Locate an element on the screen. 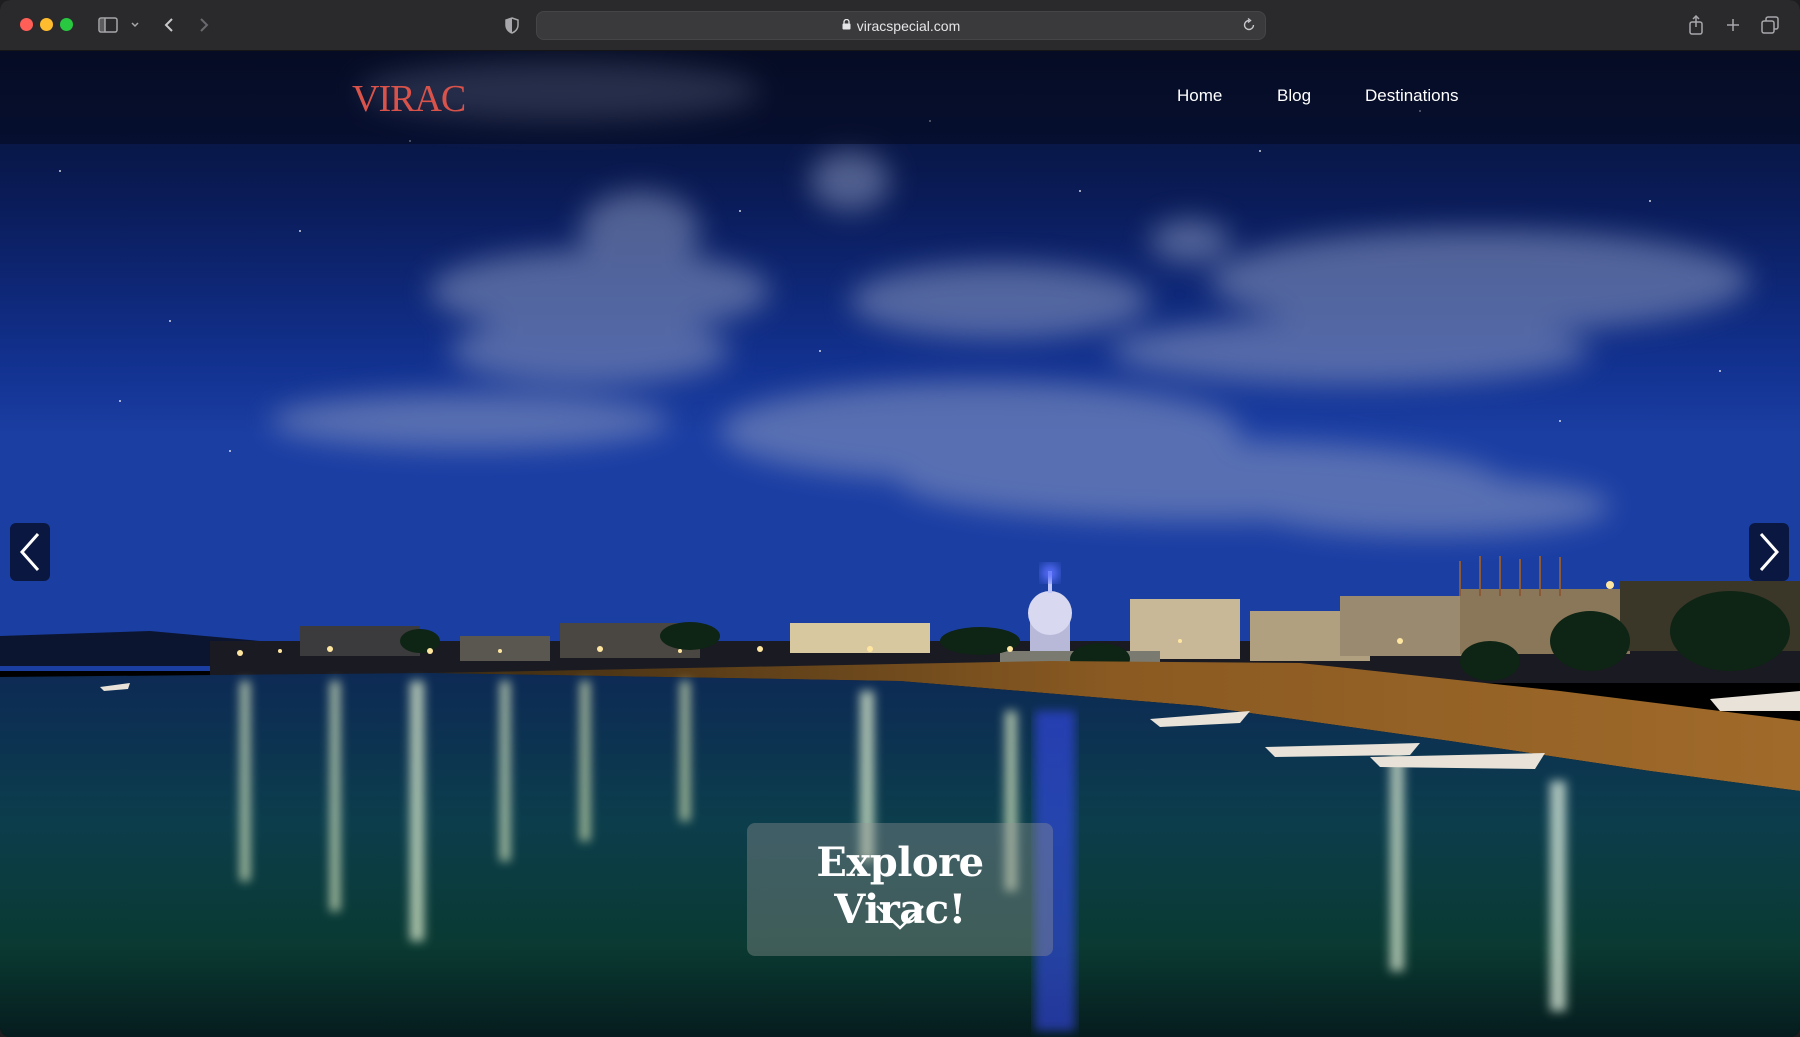 This screenshot has width=1800, height=1037. slider-prev-button is located at coordinates (30, 552).